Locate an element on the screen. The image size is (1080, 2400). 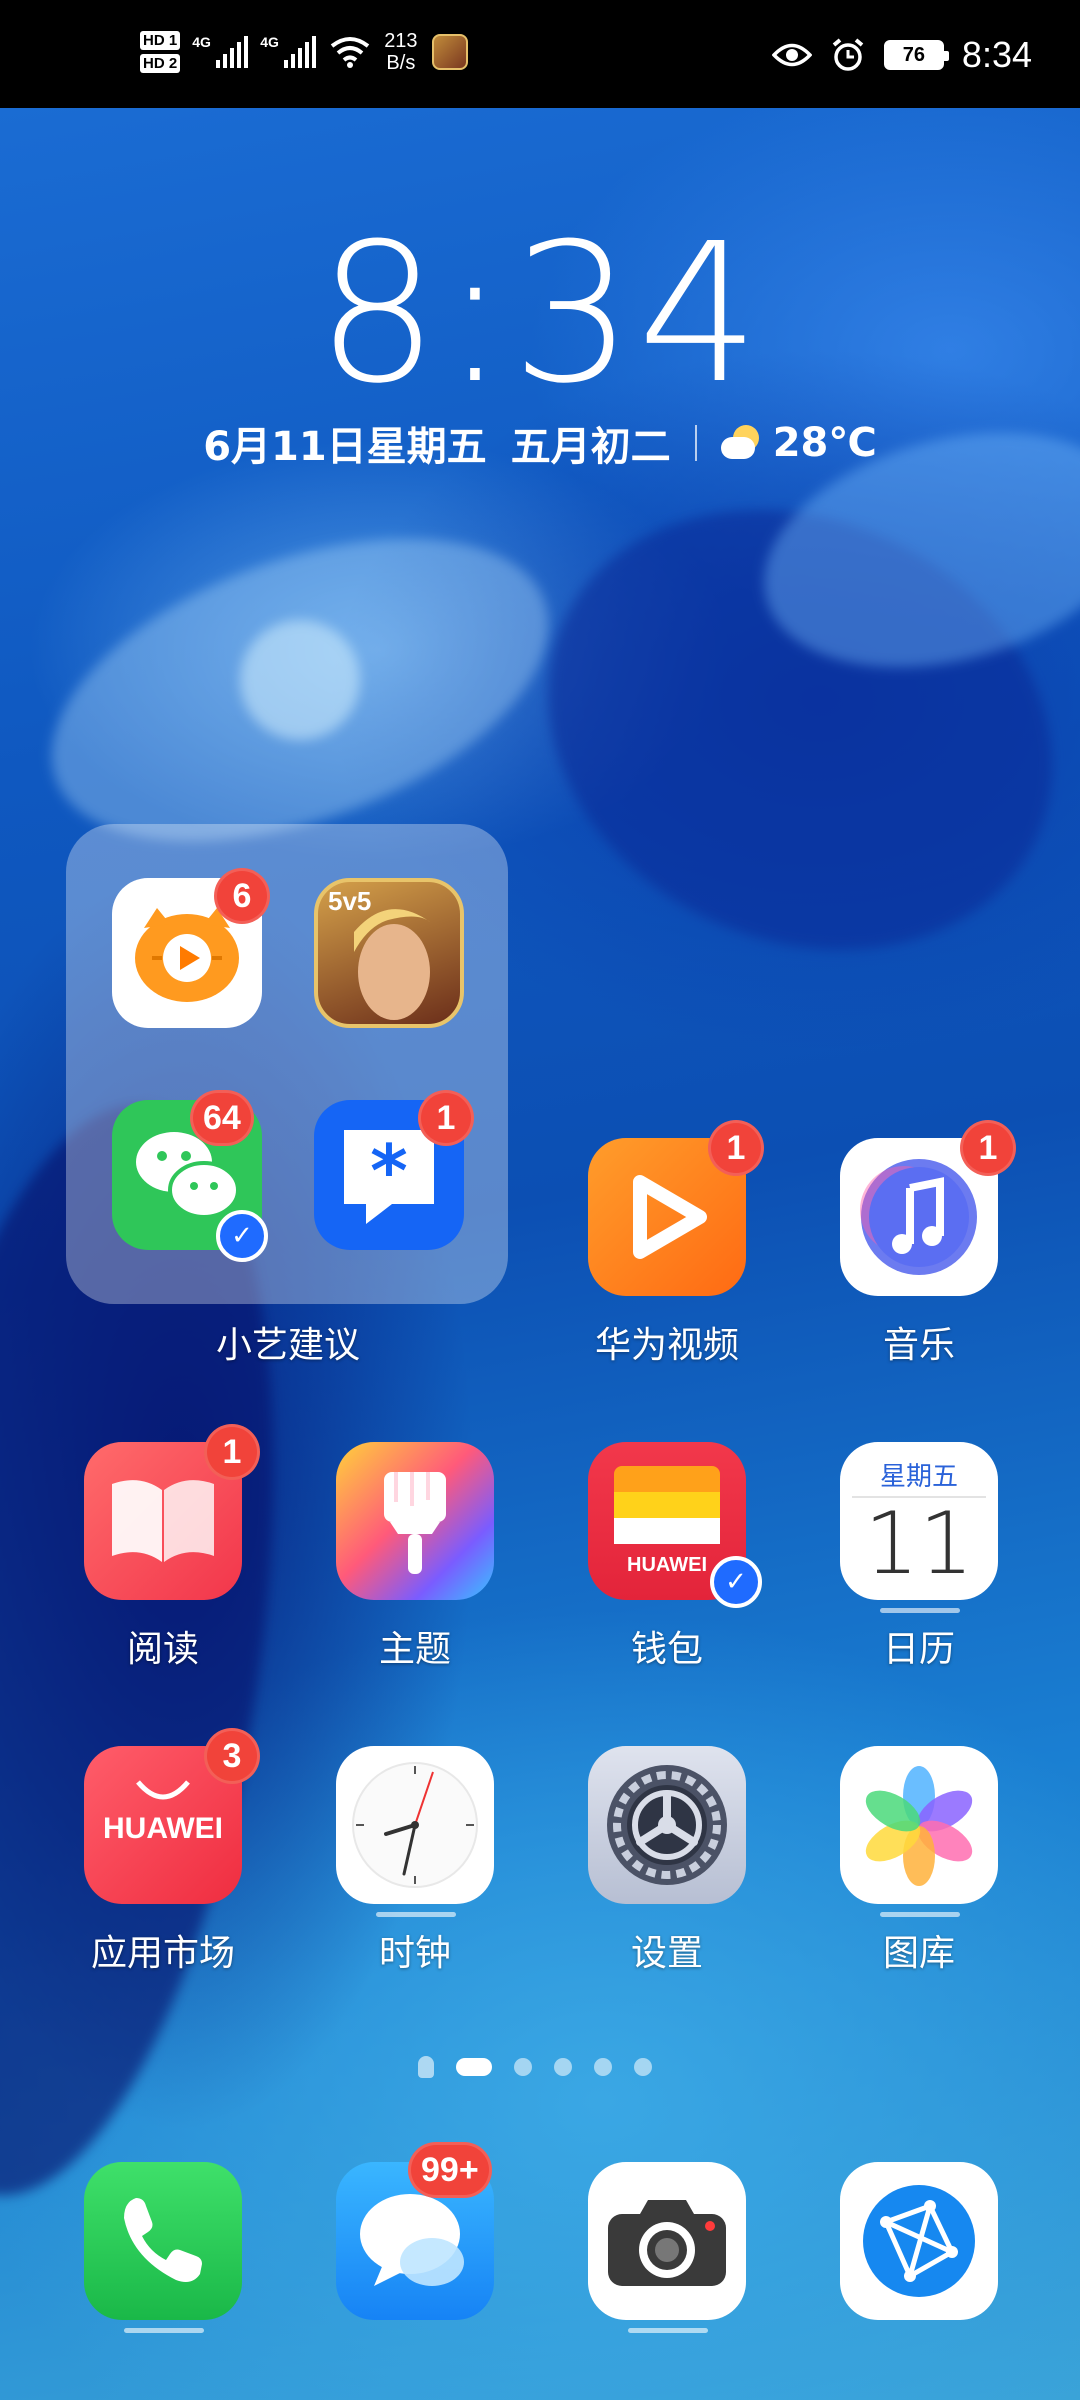
leftmost-page-bulb-icon is located at coordinates (426, 2067).